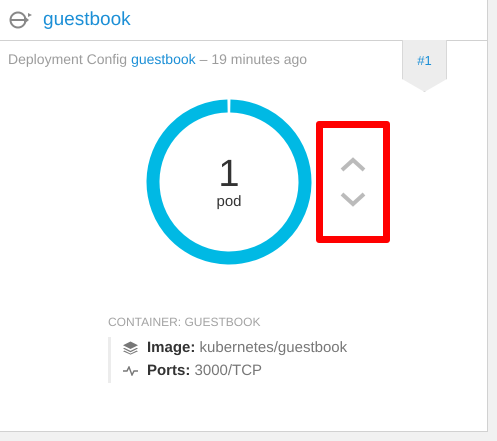 This screenshot has height=441, width=497. What do you see at coordinates (204, 370) in the screenshot?
I see `container-detail: Ports: 3000/TCP` at bounding box center [204, 370].